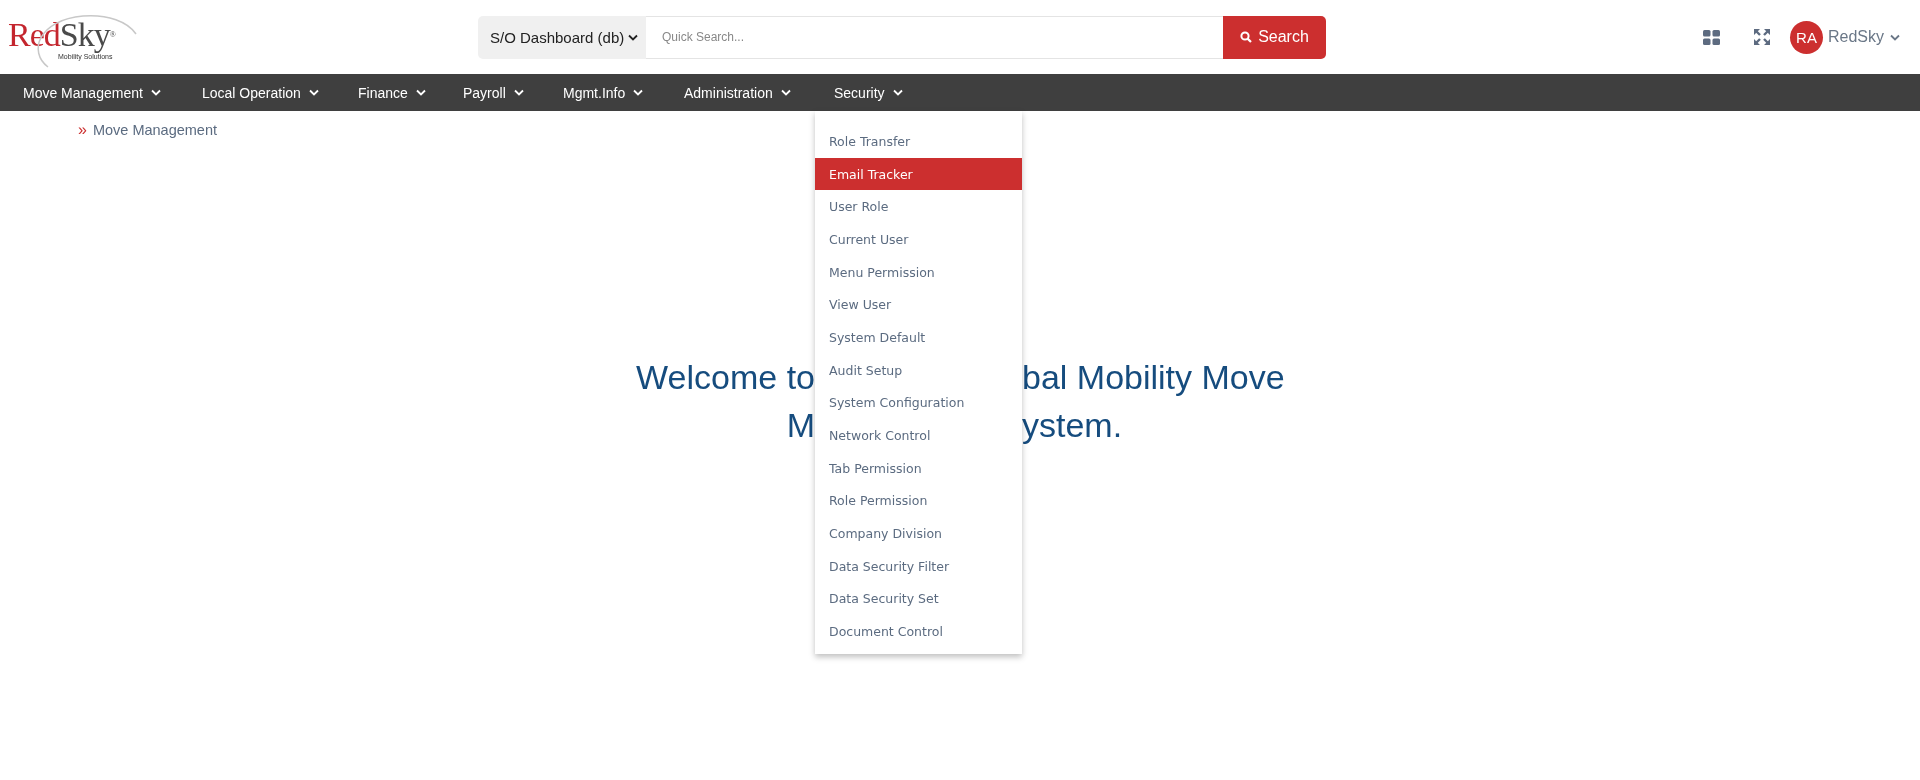 The image size is (1920, 780). Describe the element at coordinates (918, 272) in the screenshot. I see `dropdown-item: Menu Permission` at that location.